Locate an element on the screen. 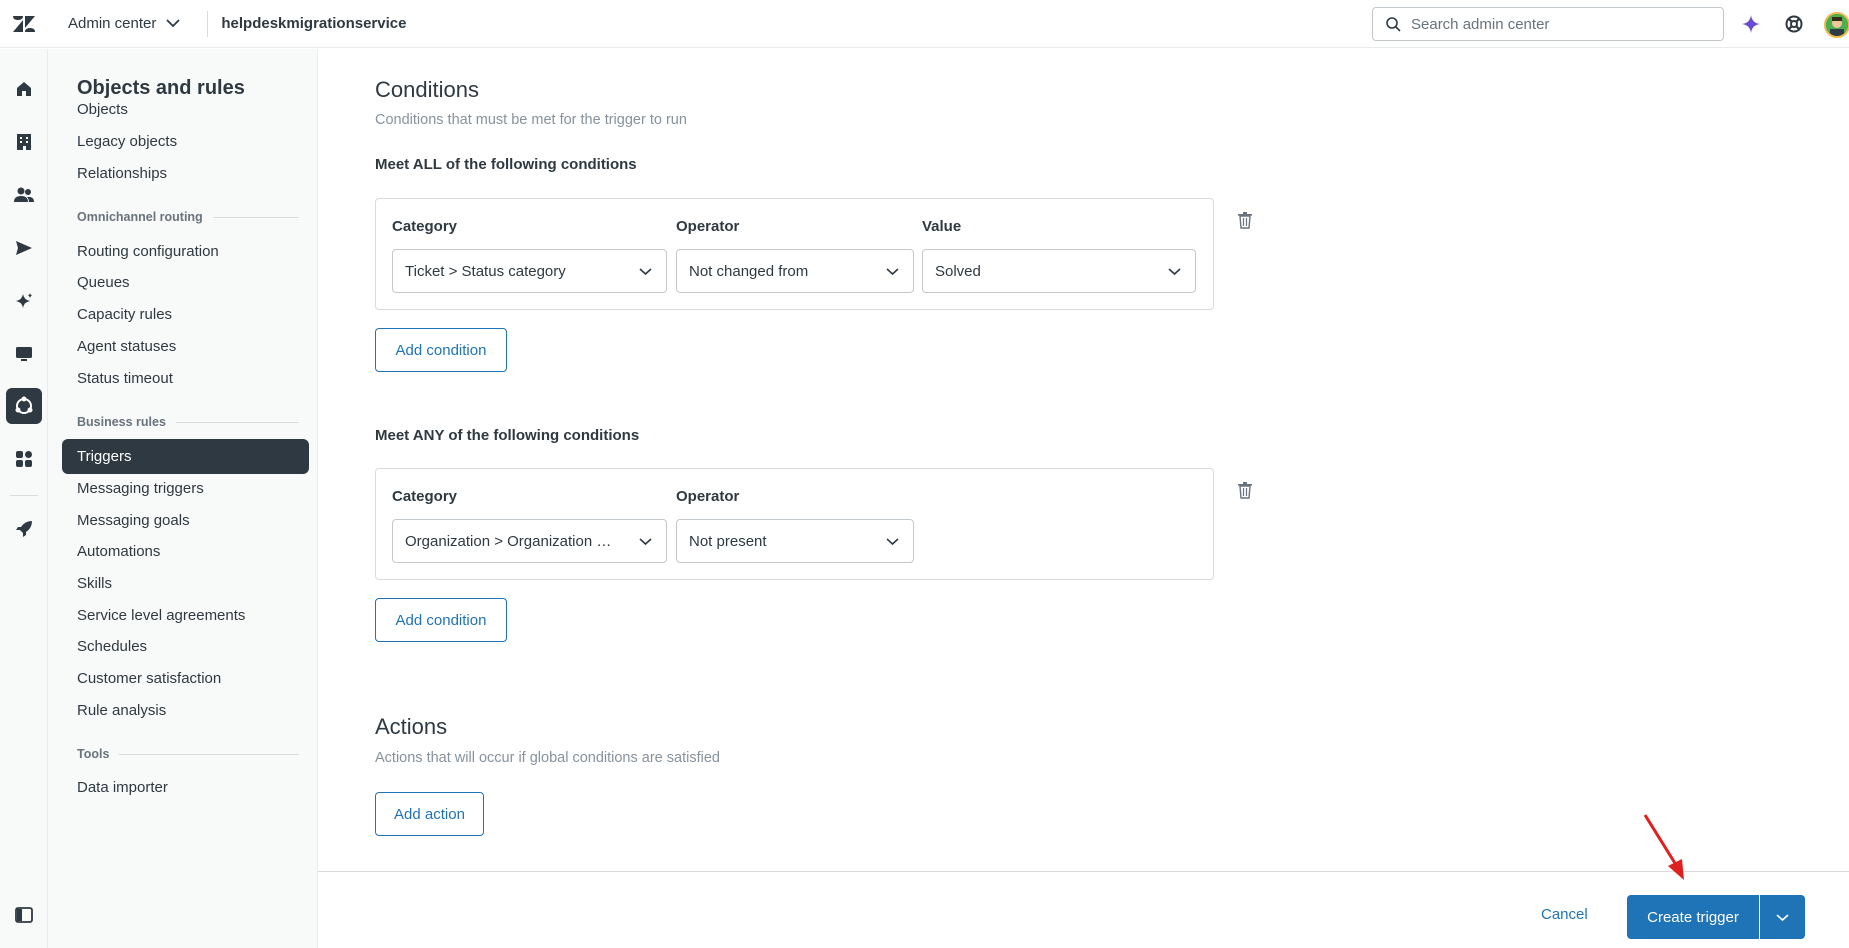 This screenshot has width=1849, height=948. actions-heading: Actions is located at coordinates (411, 726).